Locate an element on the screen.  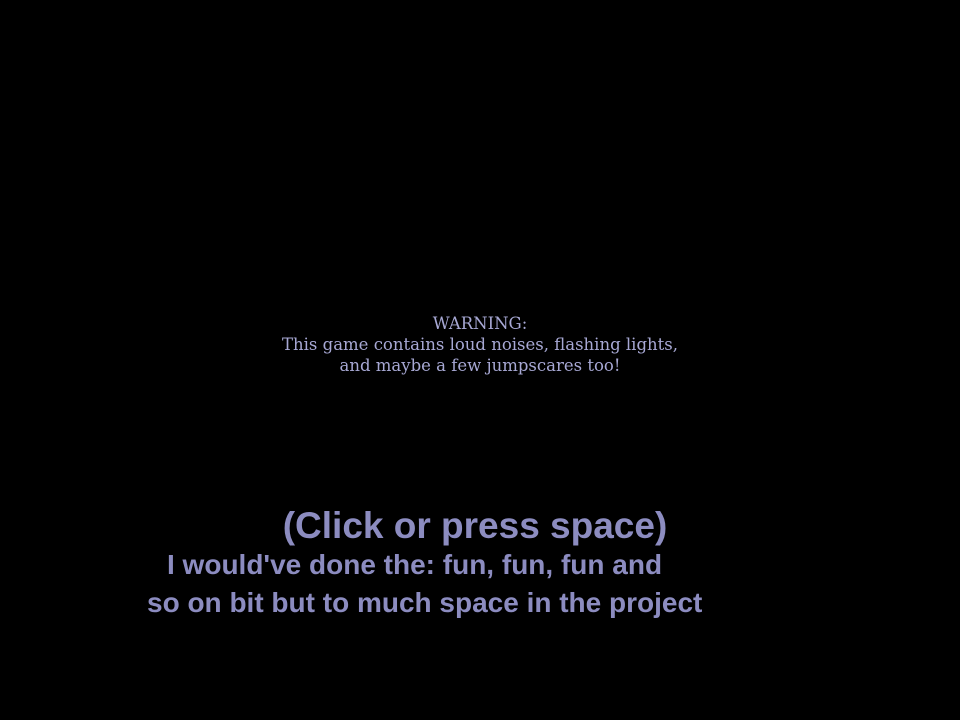
warning-heading: WARNING: is located at coordinates (480, 323).